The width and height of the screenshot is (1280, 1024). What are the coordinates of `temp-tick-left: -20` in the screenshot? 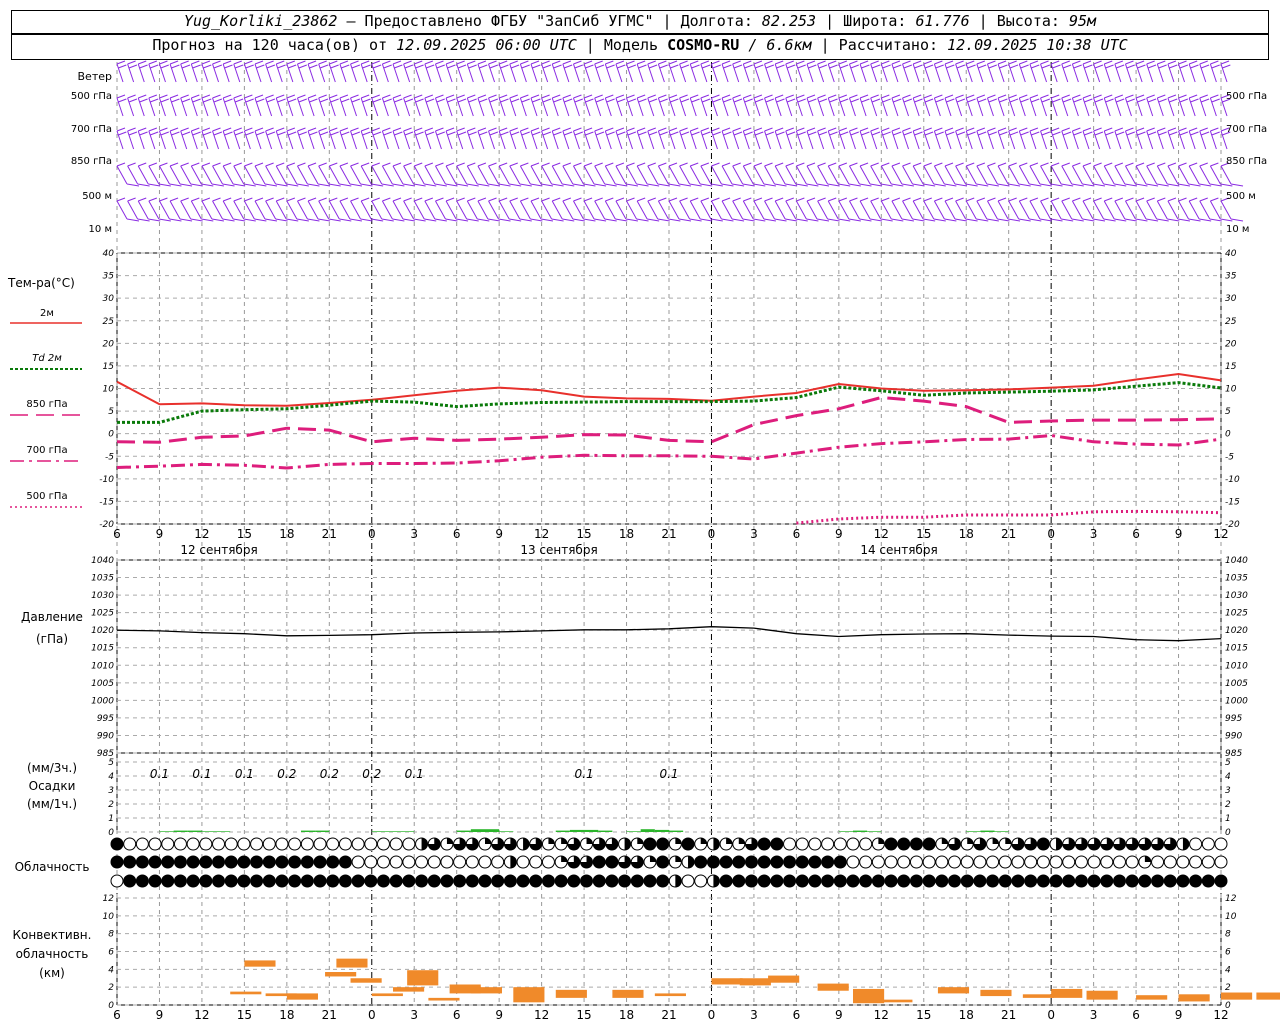 It's located at (106, 525).